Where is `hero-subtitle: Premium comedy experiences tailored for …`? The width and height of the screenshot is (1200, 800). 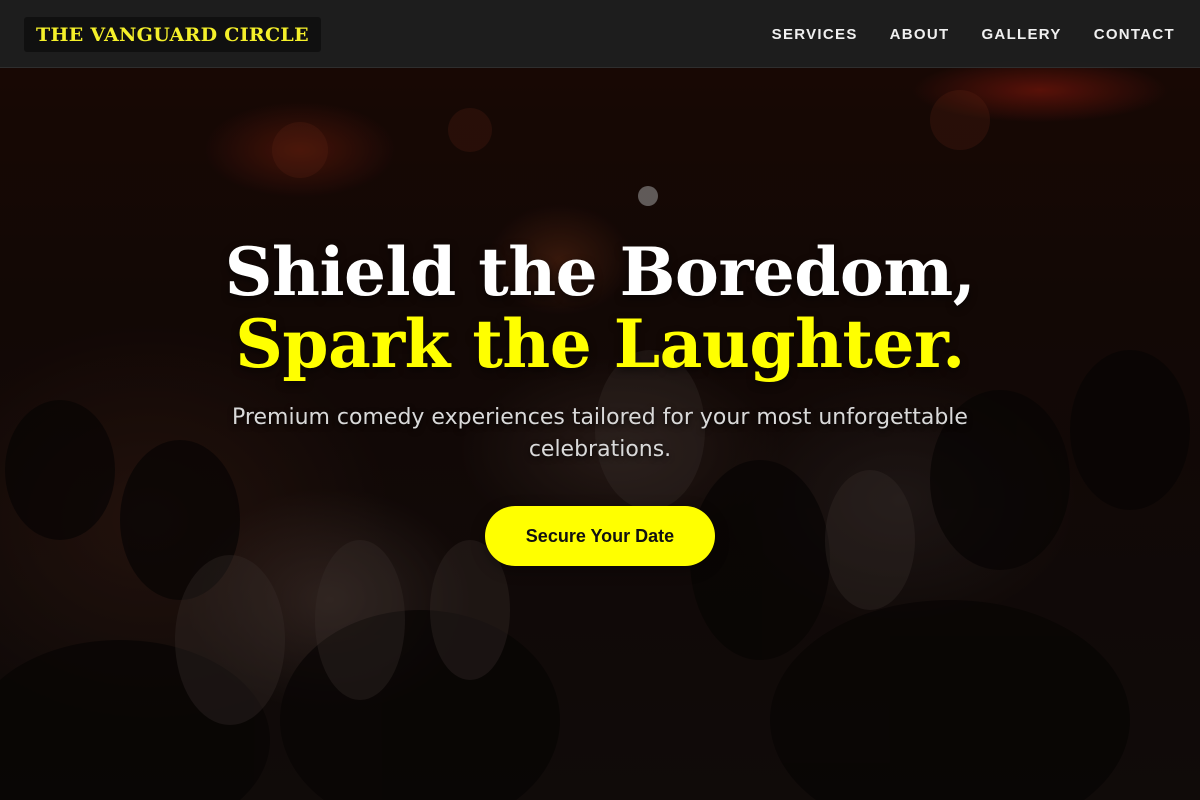 hero-subtitle: Premium comedy experiences tailored for … is located at coordinates (600, 433).